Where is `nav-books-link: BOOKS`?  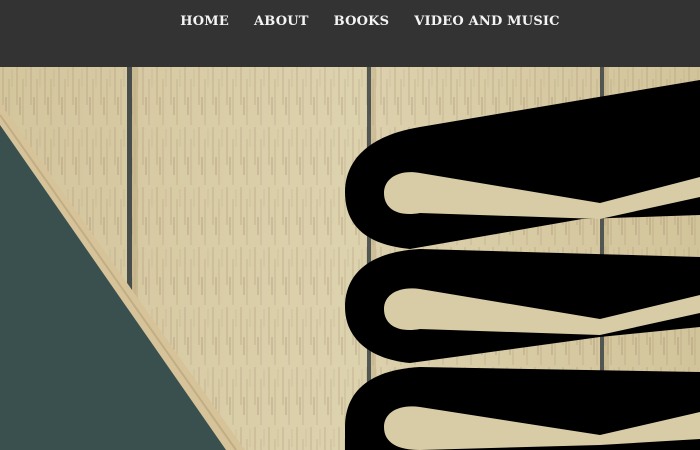 nav-books-link: BOOKS is located at coordinates (362, 22).